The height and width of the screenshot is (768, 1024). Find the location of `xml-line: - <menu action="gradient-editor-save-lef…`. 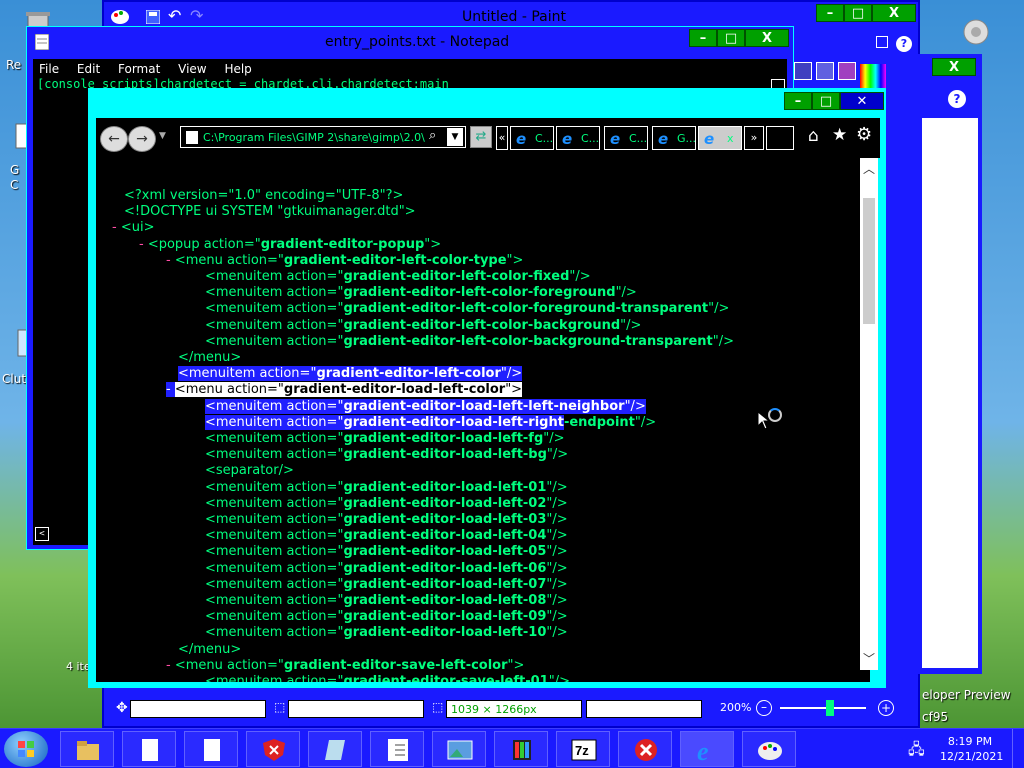

xml-line: - <menu action="gradient-editor-save-lef… is located at coordinates (345, 666).